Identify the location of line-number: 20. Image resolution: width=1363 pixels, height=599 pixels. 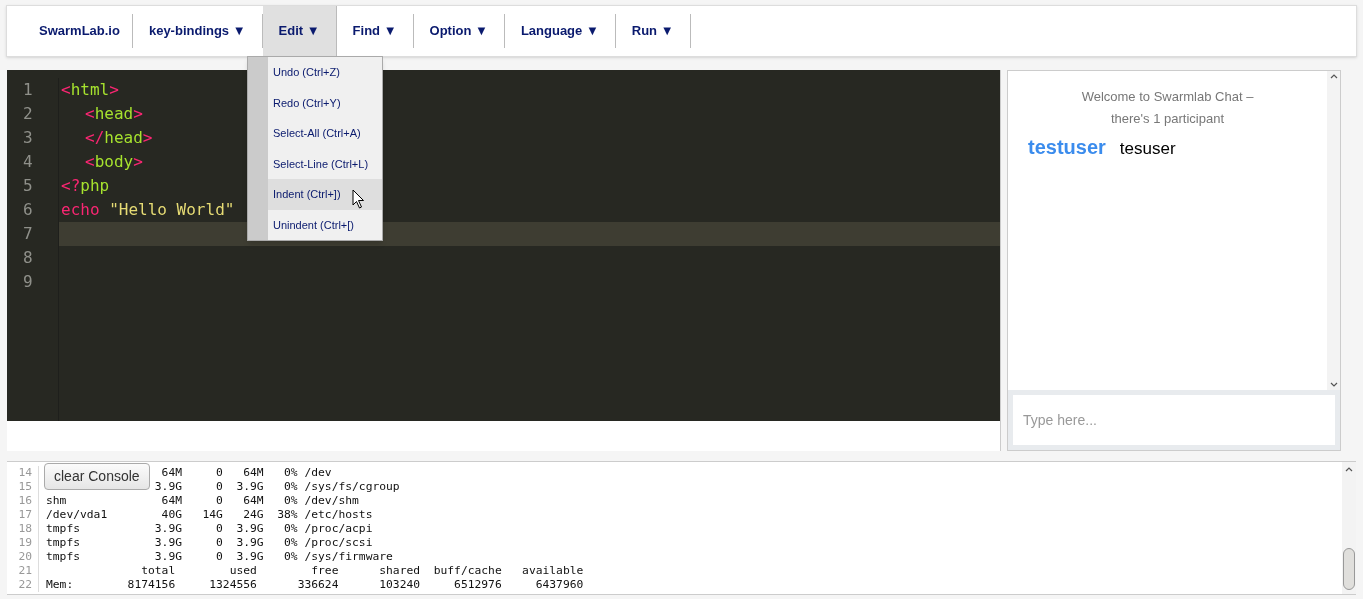
(23, 557).